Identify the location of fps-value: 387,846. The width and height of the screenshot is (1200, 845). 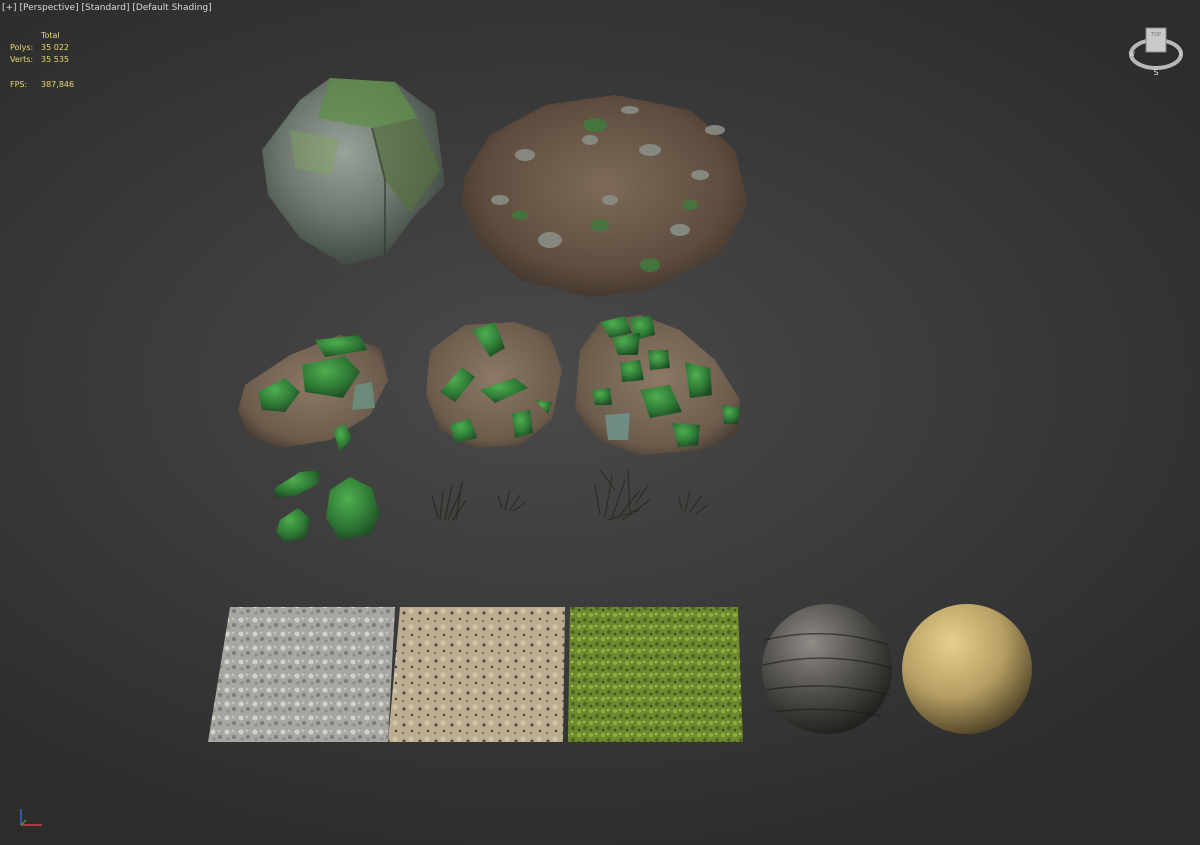
(58, 84).